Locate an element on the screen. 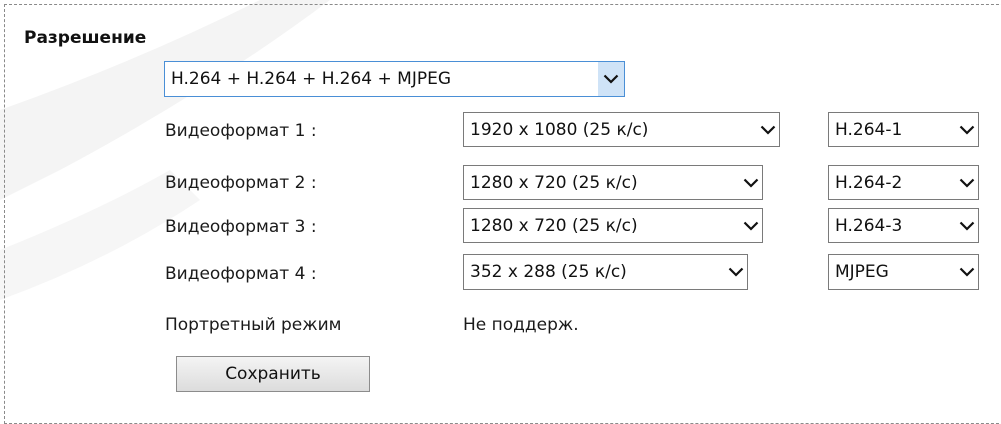 Image resolution: width=1001 pixels, height=424 pixels. video-format-4-codec-select: MJPEG is located at coordinates (903, 272).